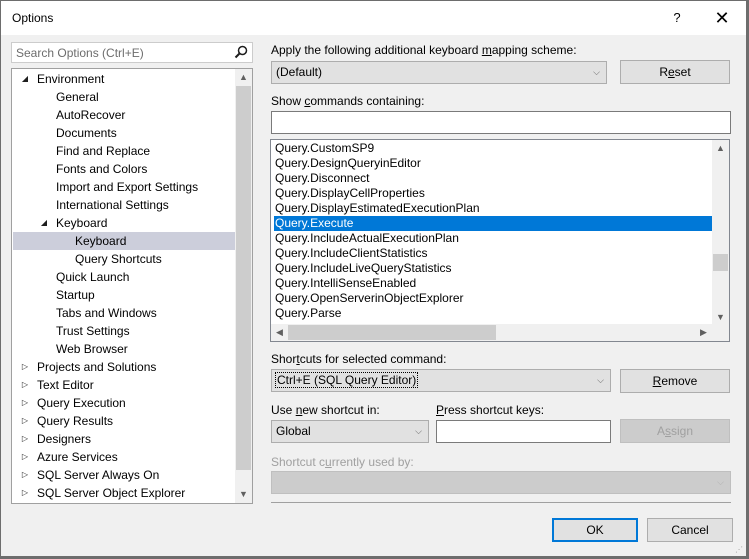  I want to click on tree-vertical-scrollbar: ▲ ▼, so click(243, 286).